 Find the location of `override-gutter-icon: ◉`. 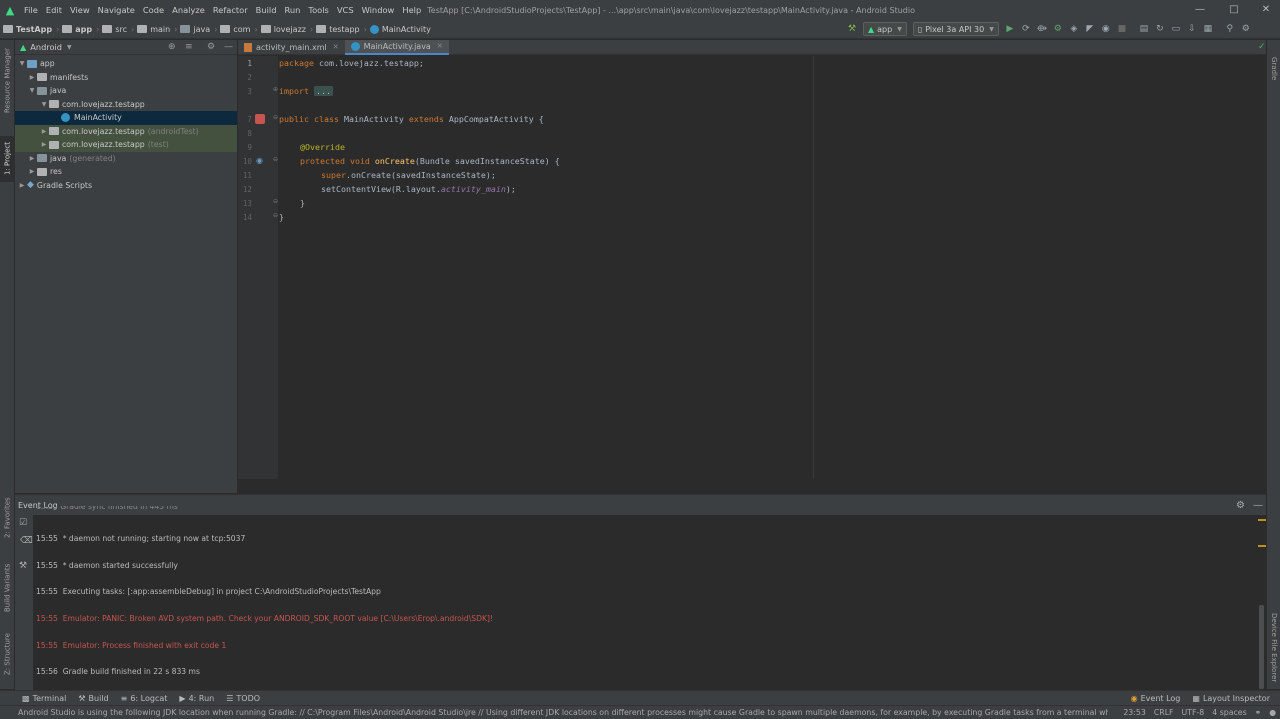

override-gutter-icon: ◉ is located at coordinates (259, 160).